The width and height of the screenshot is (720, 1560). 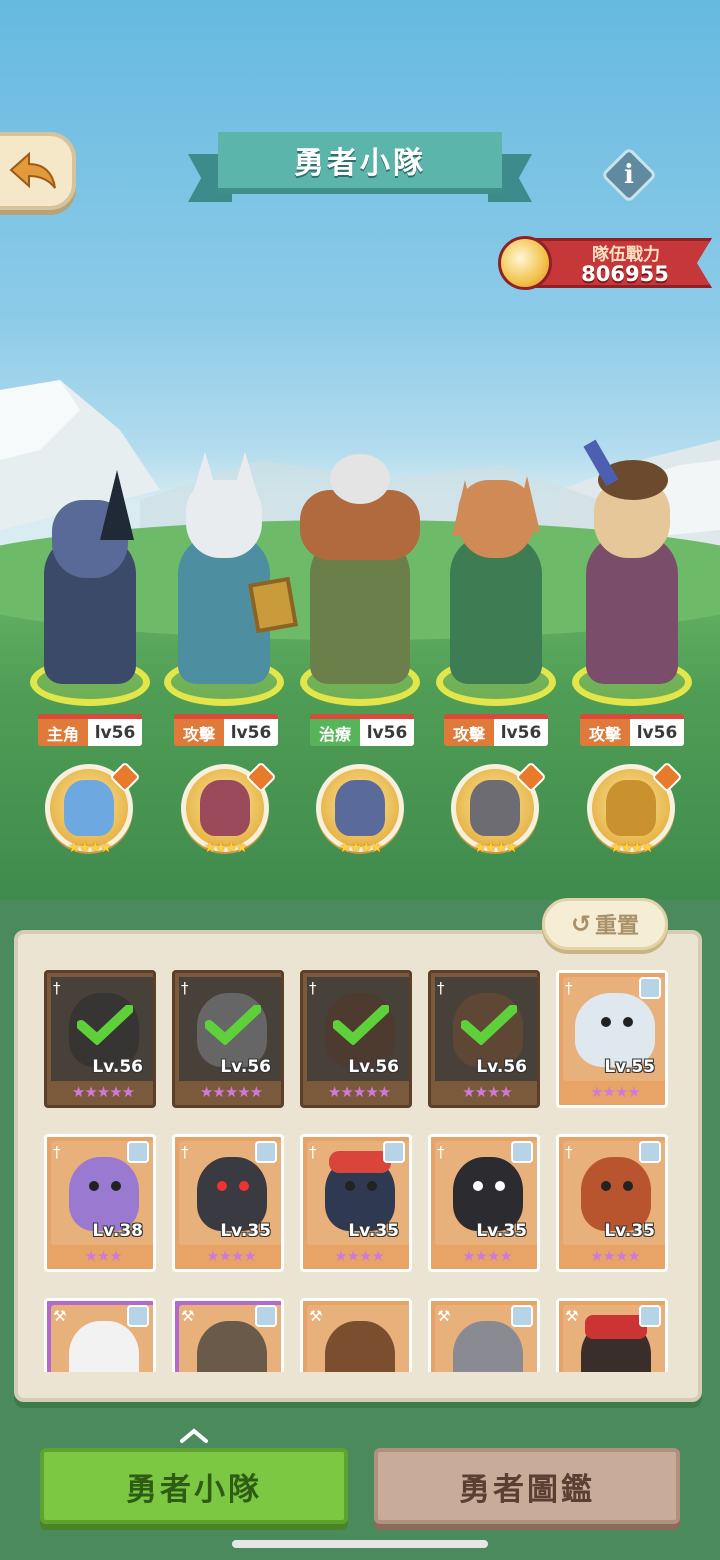 I want to click on card-stars: ★★★, so click(x=103, y=1256).